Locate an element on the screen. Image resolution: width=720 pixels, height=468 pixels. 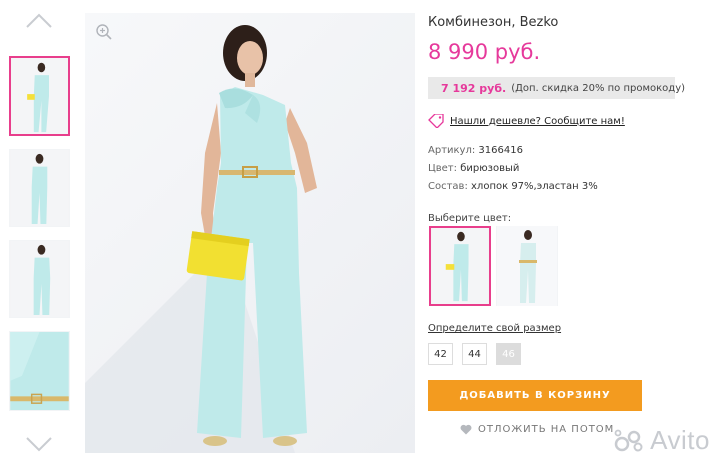
product-price: 8 990 руб. is located at coordinates (484, 52).